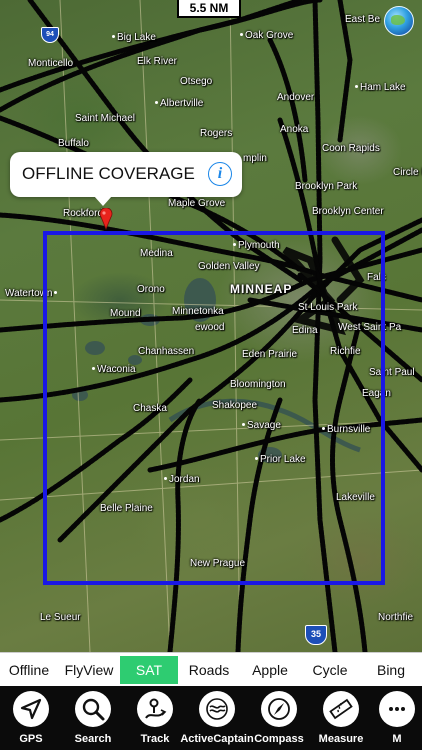 This screenshot has height=750, width=422. What do you see at coordinates (73, 143) in the screenshot?
I see `place-label: Buffalo` at bounding box center [73, 143].